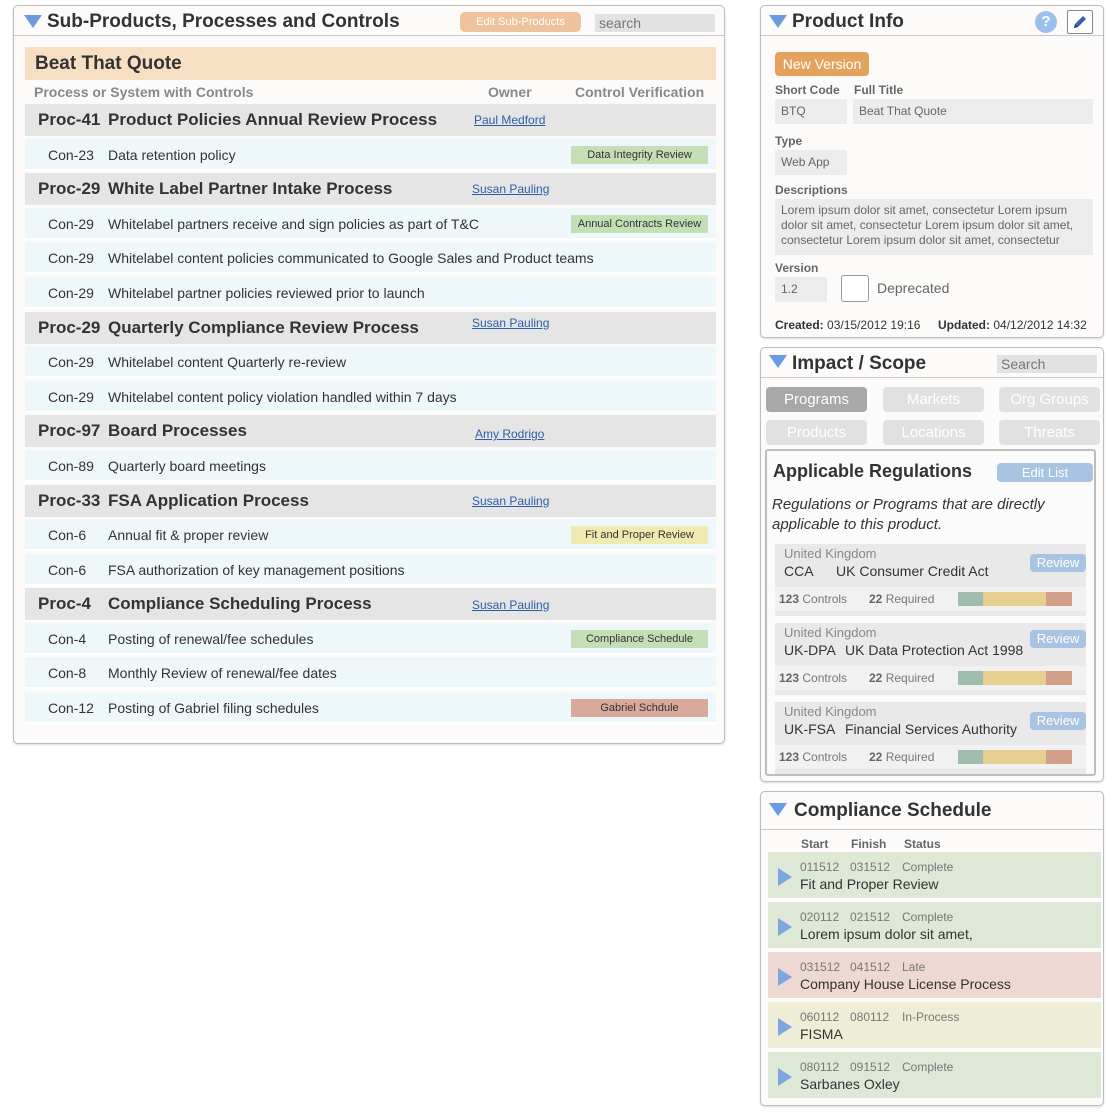 The image size is (1120, 1112). Describe the element at coordinates (509, 434) in the screenshot. I see `owner-link: Amy Rodrigo` at that location.